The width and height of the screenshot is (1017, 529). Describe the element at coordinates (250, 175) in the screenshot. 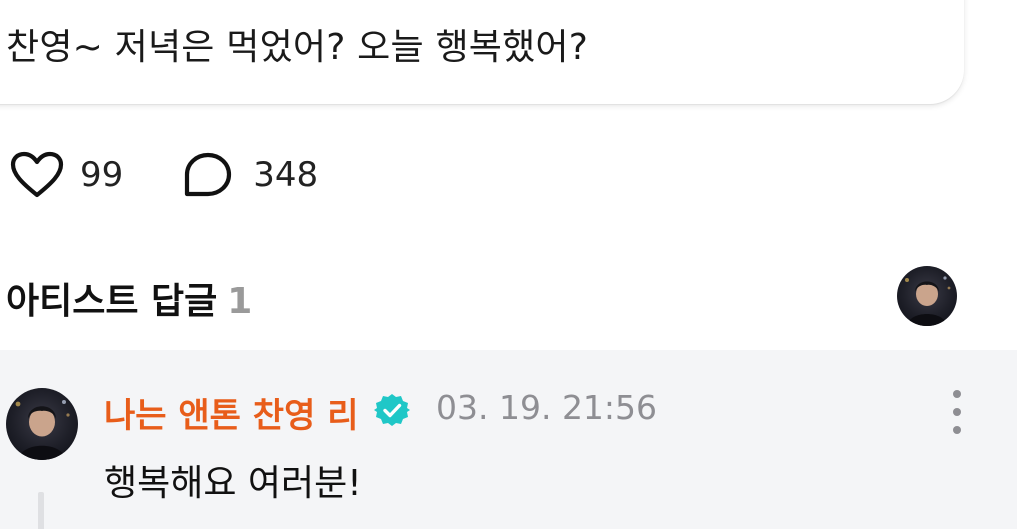

I see `comment-button: 348` at that location.